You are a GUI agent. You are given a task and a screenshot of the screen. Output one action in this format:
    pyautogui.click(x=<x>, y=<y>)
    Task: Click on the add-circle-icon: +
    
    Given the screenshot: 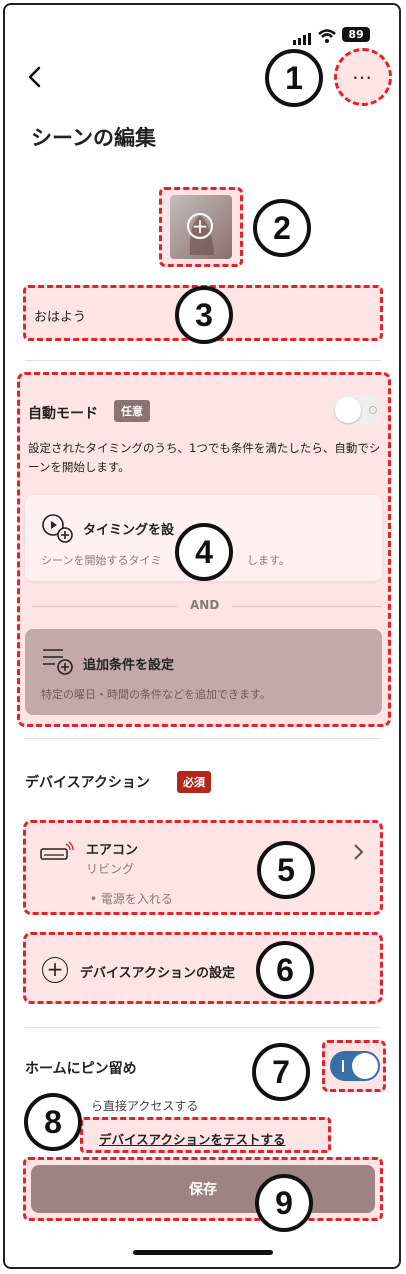 What is the action you would take?
    pyautogui.click(x=55, y=970)
    